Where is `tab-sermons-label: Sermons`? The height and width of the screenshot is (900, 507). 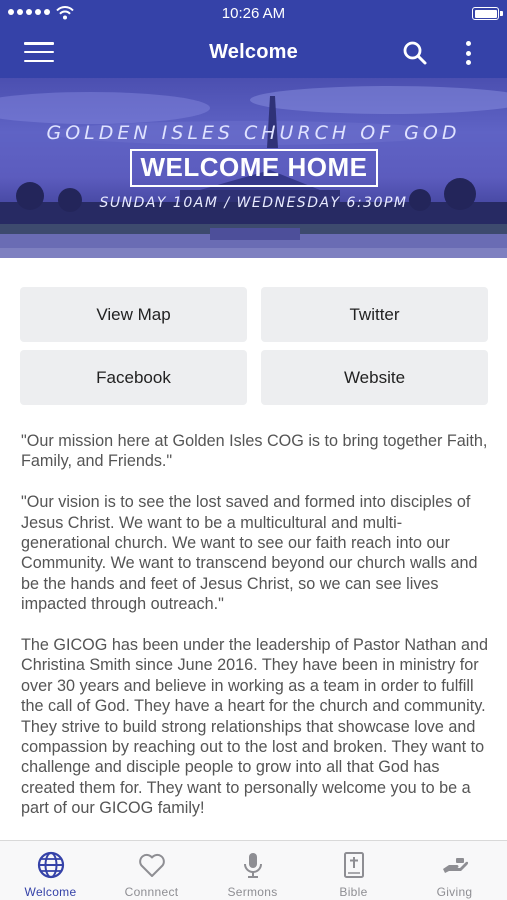
tab-sermons-label: Sermons is located at coordinates (252, 892).